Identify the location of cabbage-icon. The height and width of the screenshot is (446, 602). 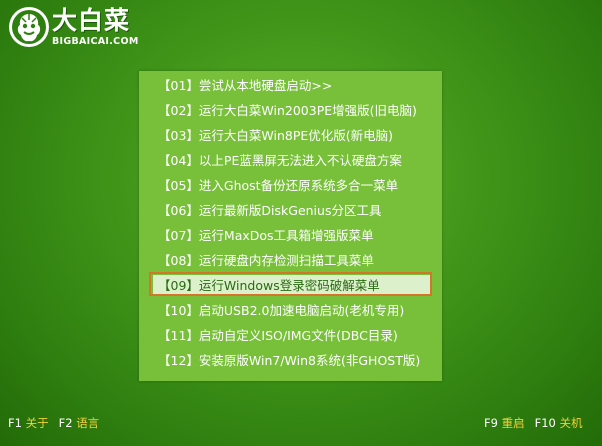
(29, 27).